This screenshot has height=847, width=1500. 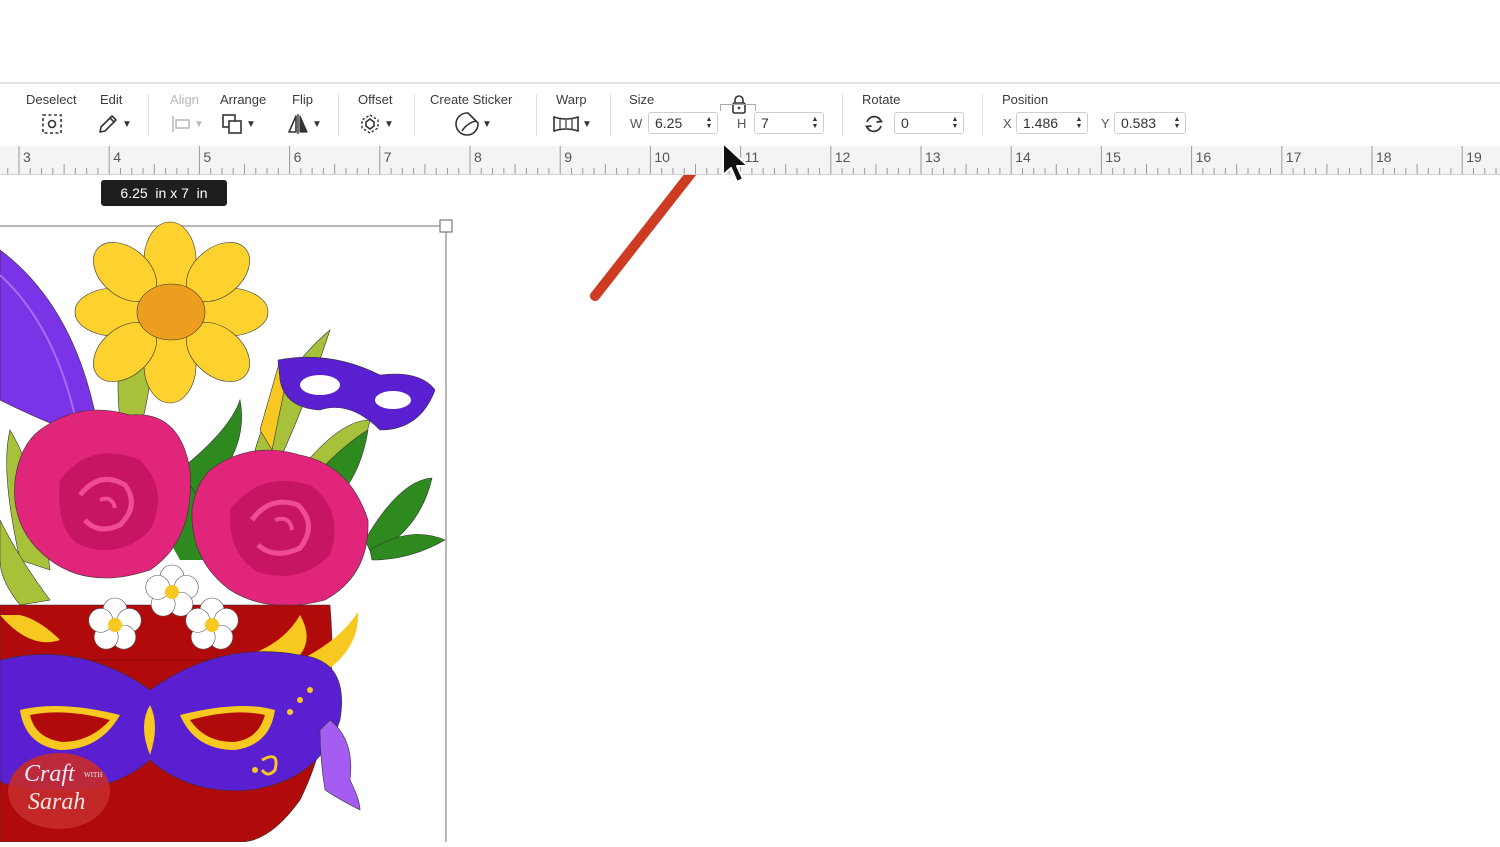 I want to click on align-button: ▼, so click(x=187, y=124).